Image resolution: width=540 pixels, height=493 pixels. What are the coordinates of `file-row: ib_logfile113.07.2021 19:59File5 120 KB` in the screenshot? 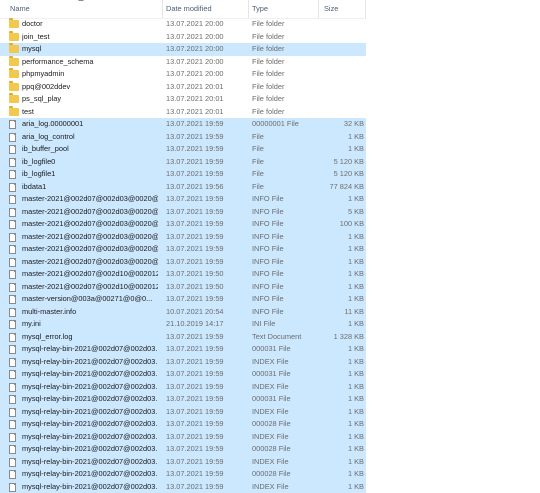 It's located at (183, 174).